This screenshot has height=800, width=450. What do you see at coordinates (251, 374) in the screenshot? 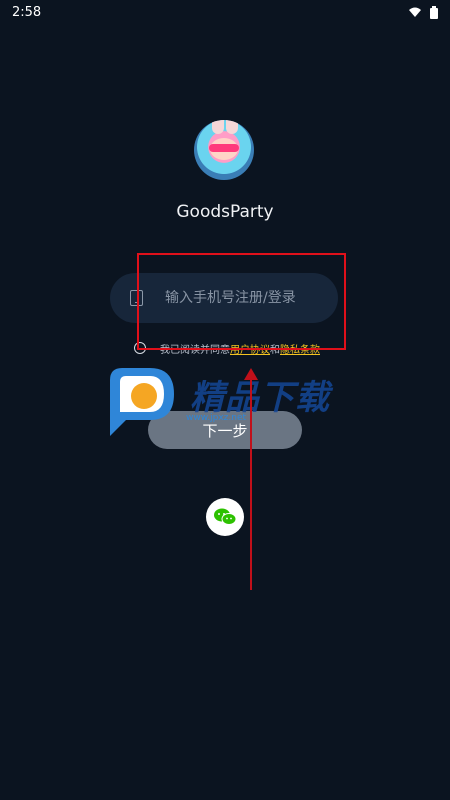
I see `annotation-arrow-head` at bounding box center [251, 374].